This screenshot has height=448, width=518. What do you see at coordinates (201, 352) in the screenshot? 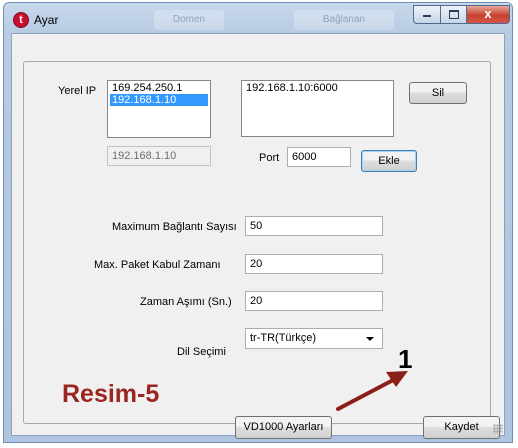
I see `language-label: Dil Seçimi` at bounding box center [201, 352].